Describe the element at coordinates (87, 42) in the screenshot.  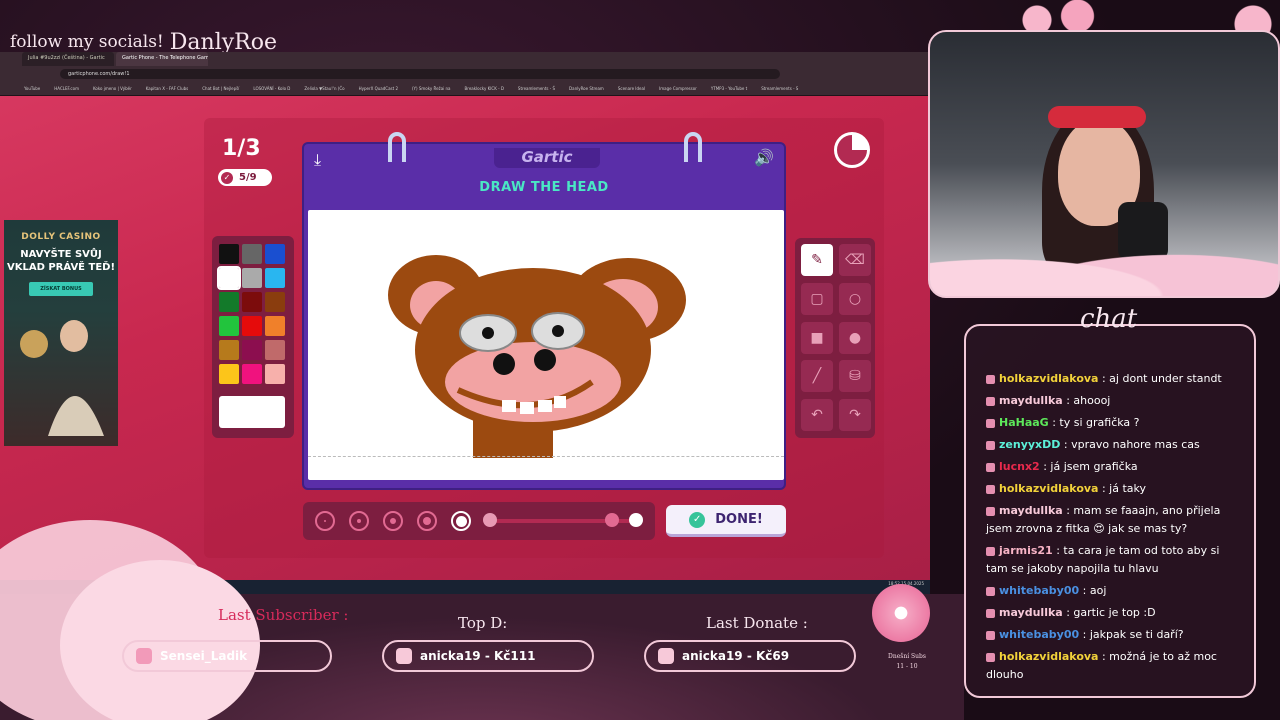
I see `socials-prefix: follow my socials!` at that location.